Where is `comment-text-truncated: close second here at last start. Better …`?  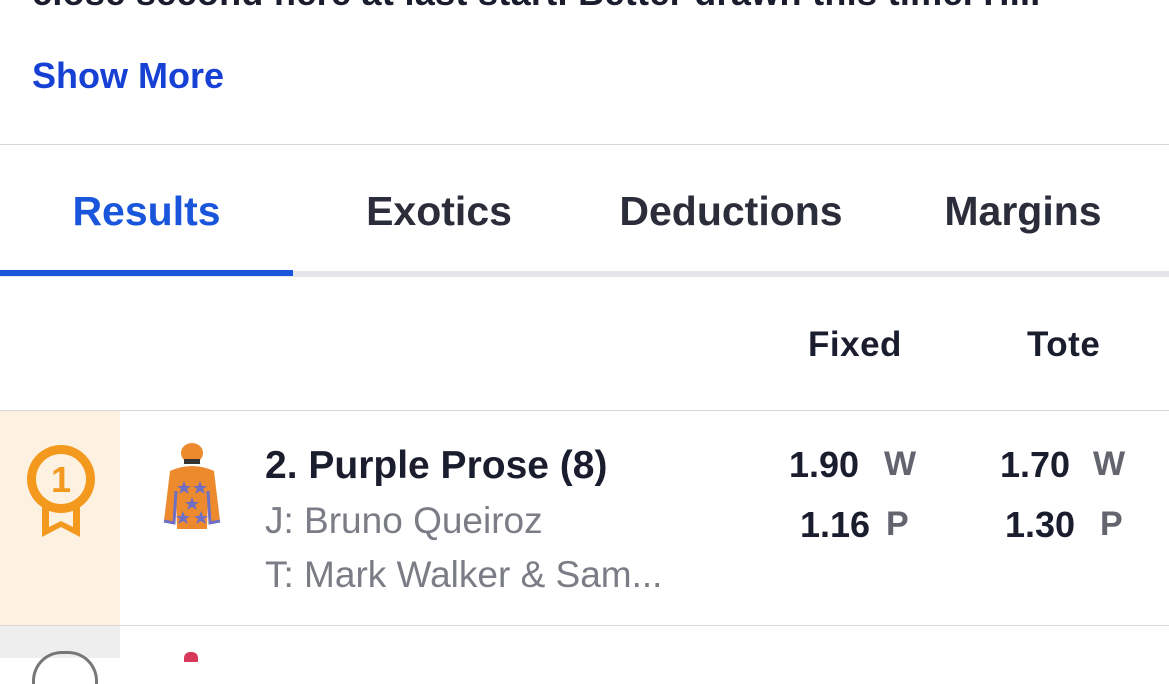
comment-text-truncated: close second here at last start. Better … is located at coordinates (536, 7).